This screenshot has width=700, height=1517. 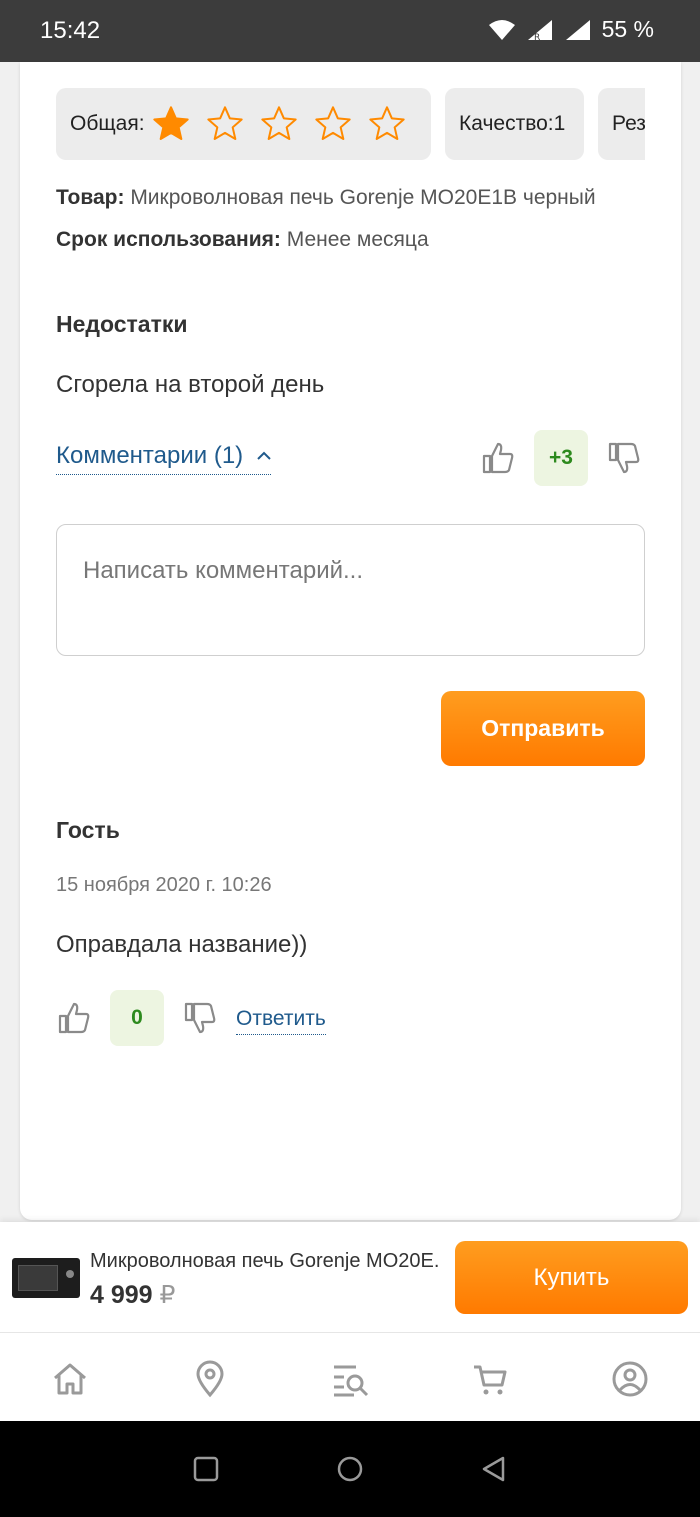 What do you see at coordinates (501, 29) in the screenshot?
I see `wifi-icon` at bounding box center [501, 29].